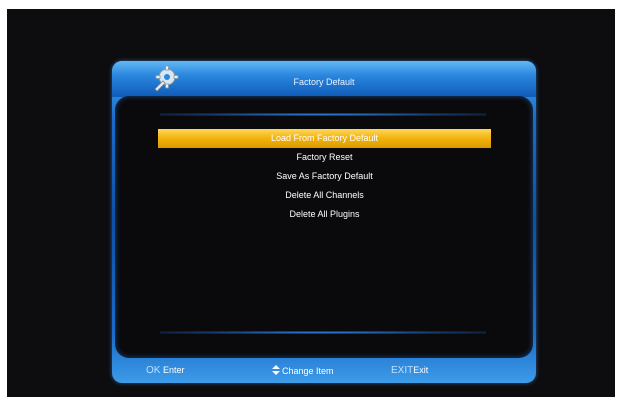 The width and height of the screenshot is (622, 407). Describe the element at coordinates (173, 370) in the screenshot. I see `ok-action-label: Enter` at that location.